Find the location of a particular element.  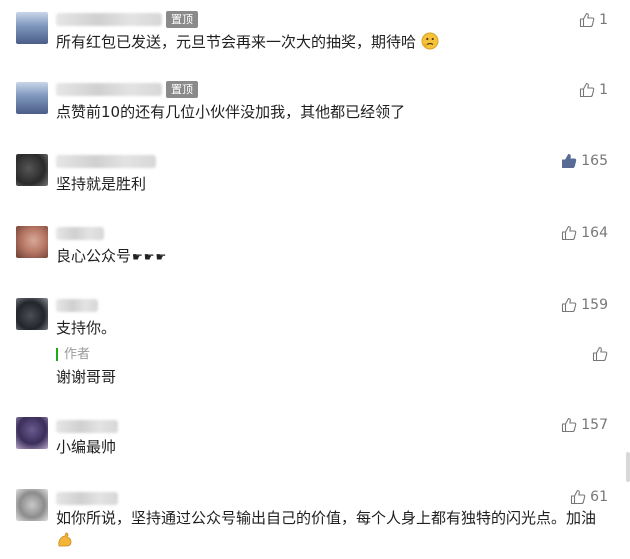

thinking-face-emoji is located at coordinates (430, 44).